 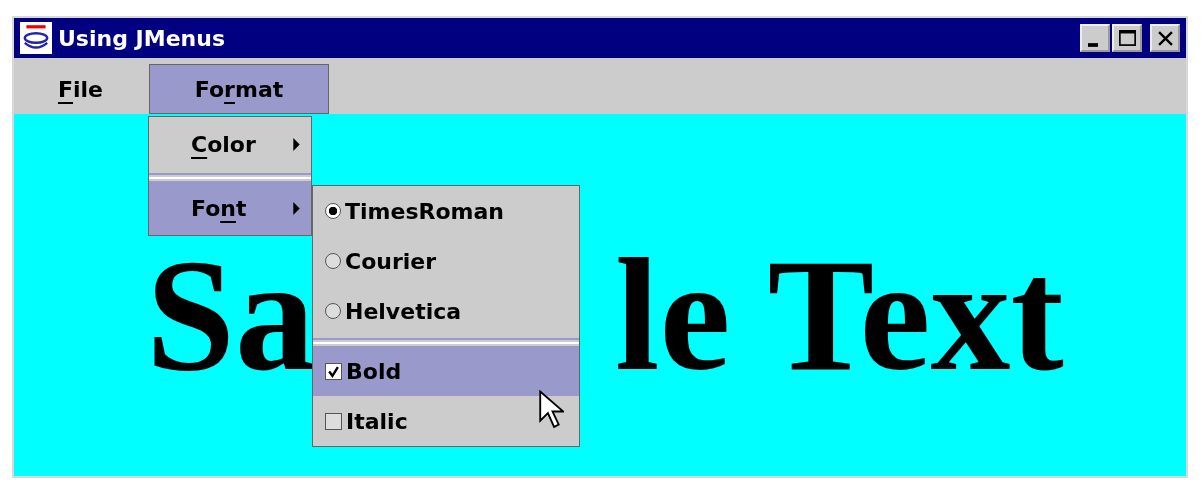 I want to click on maximize-icon, so click(x=1127, y=38).